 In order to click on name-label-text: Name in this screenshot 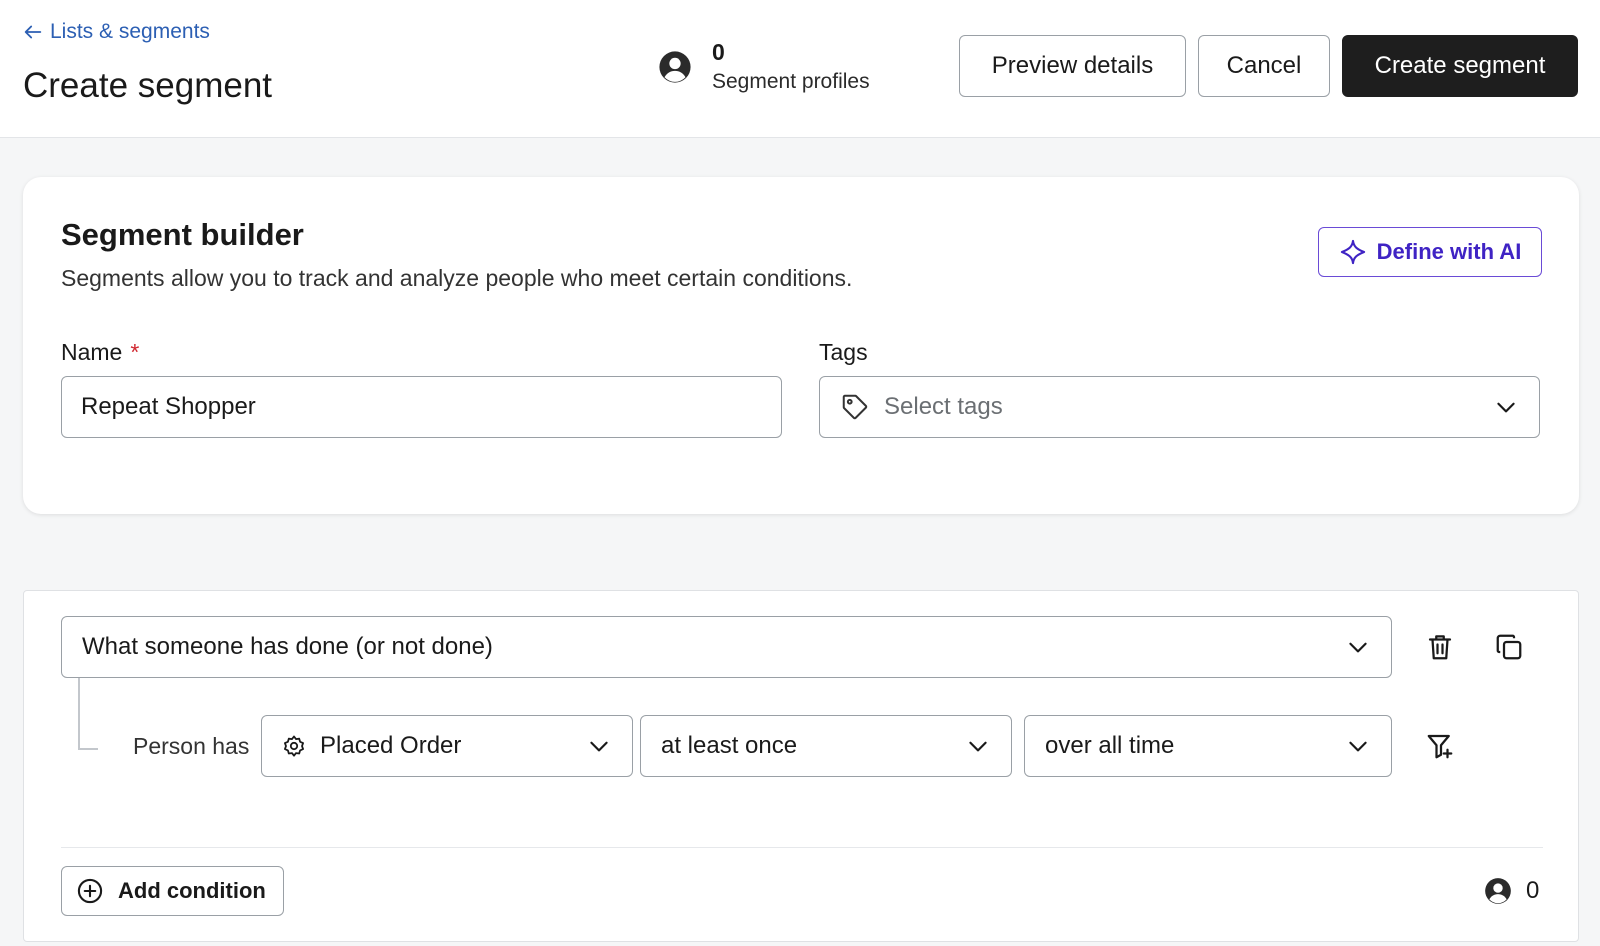, I will do `click(92, 352)`.